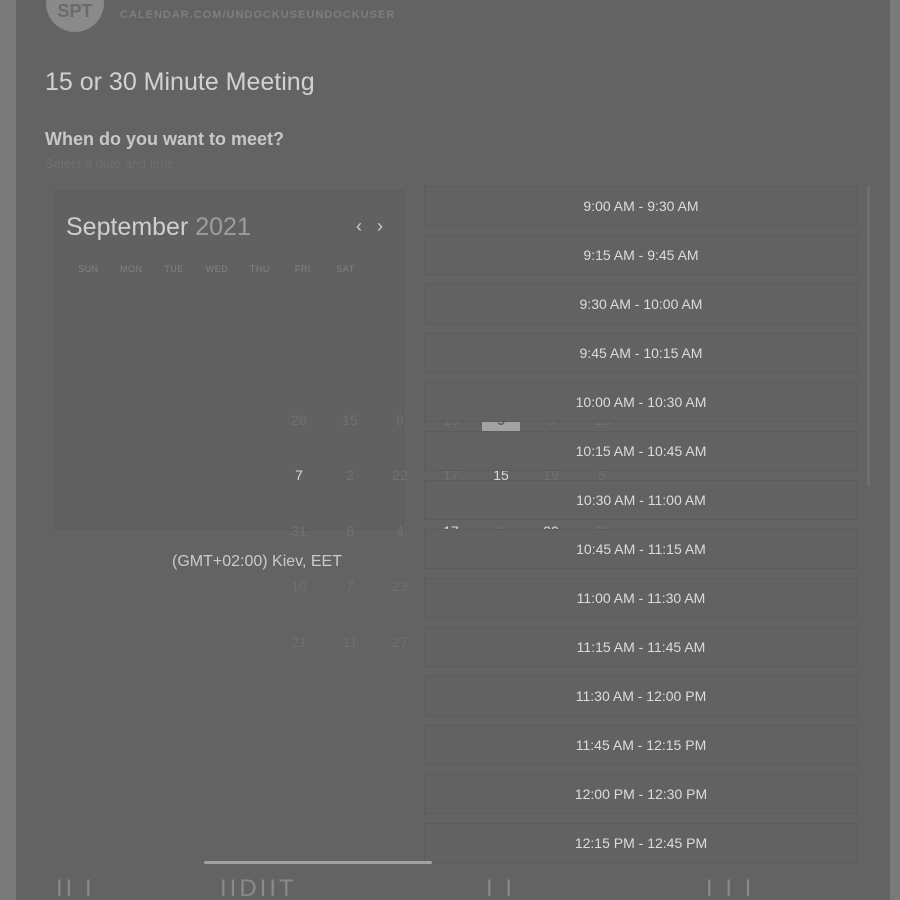 The height and width of the screenshot is (900, 900). Describe the element at coordinates (350, 420) in the screenshot. I see `calendar-date: 15` at that location.